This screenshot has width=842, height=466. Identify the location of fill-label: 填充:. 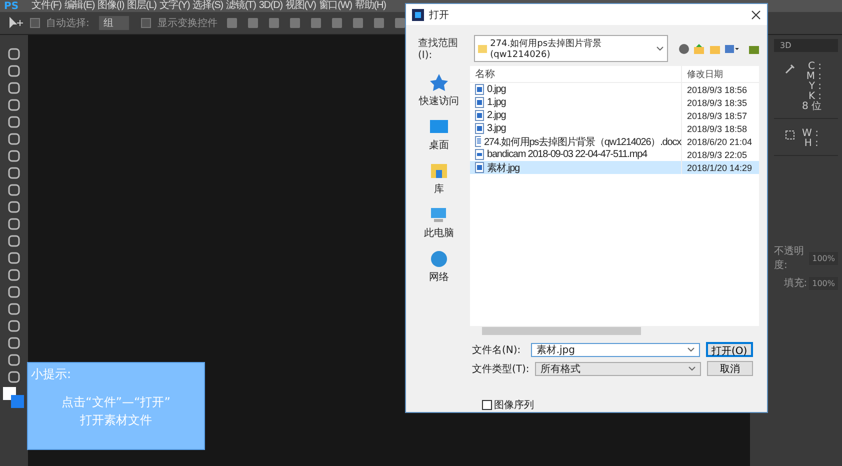
(796, 283).